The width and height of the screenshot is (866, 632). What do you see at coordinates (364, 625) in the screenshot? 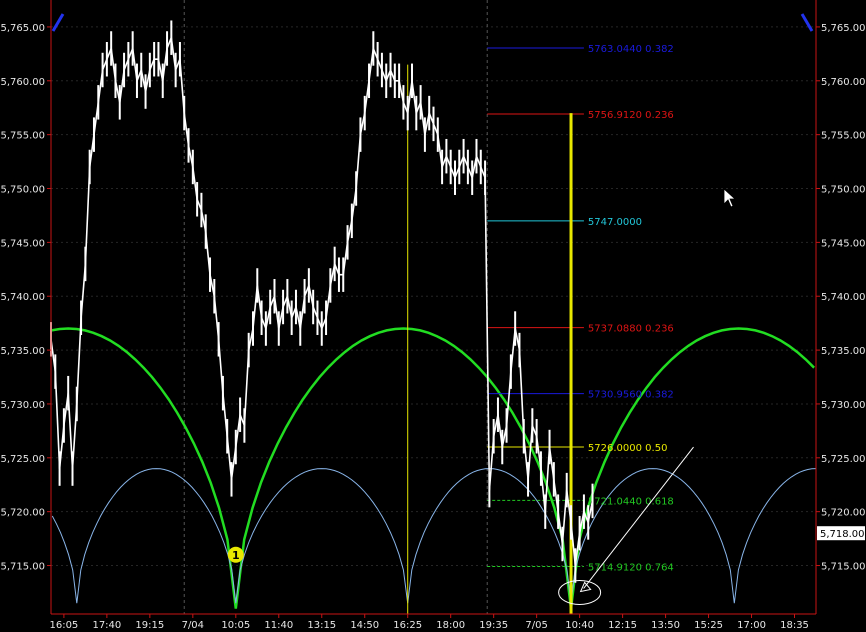
I see `x-tick-label: 14:50` at bounding box center [364, 625].